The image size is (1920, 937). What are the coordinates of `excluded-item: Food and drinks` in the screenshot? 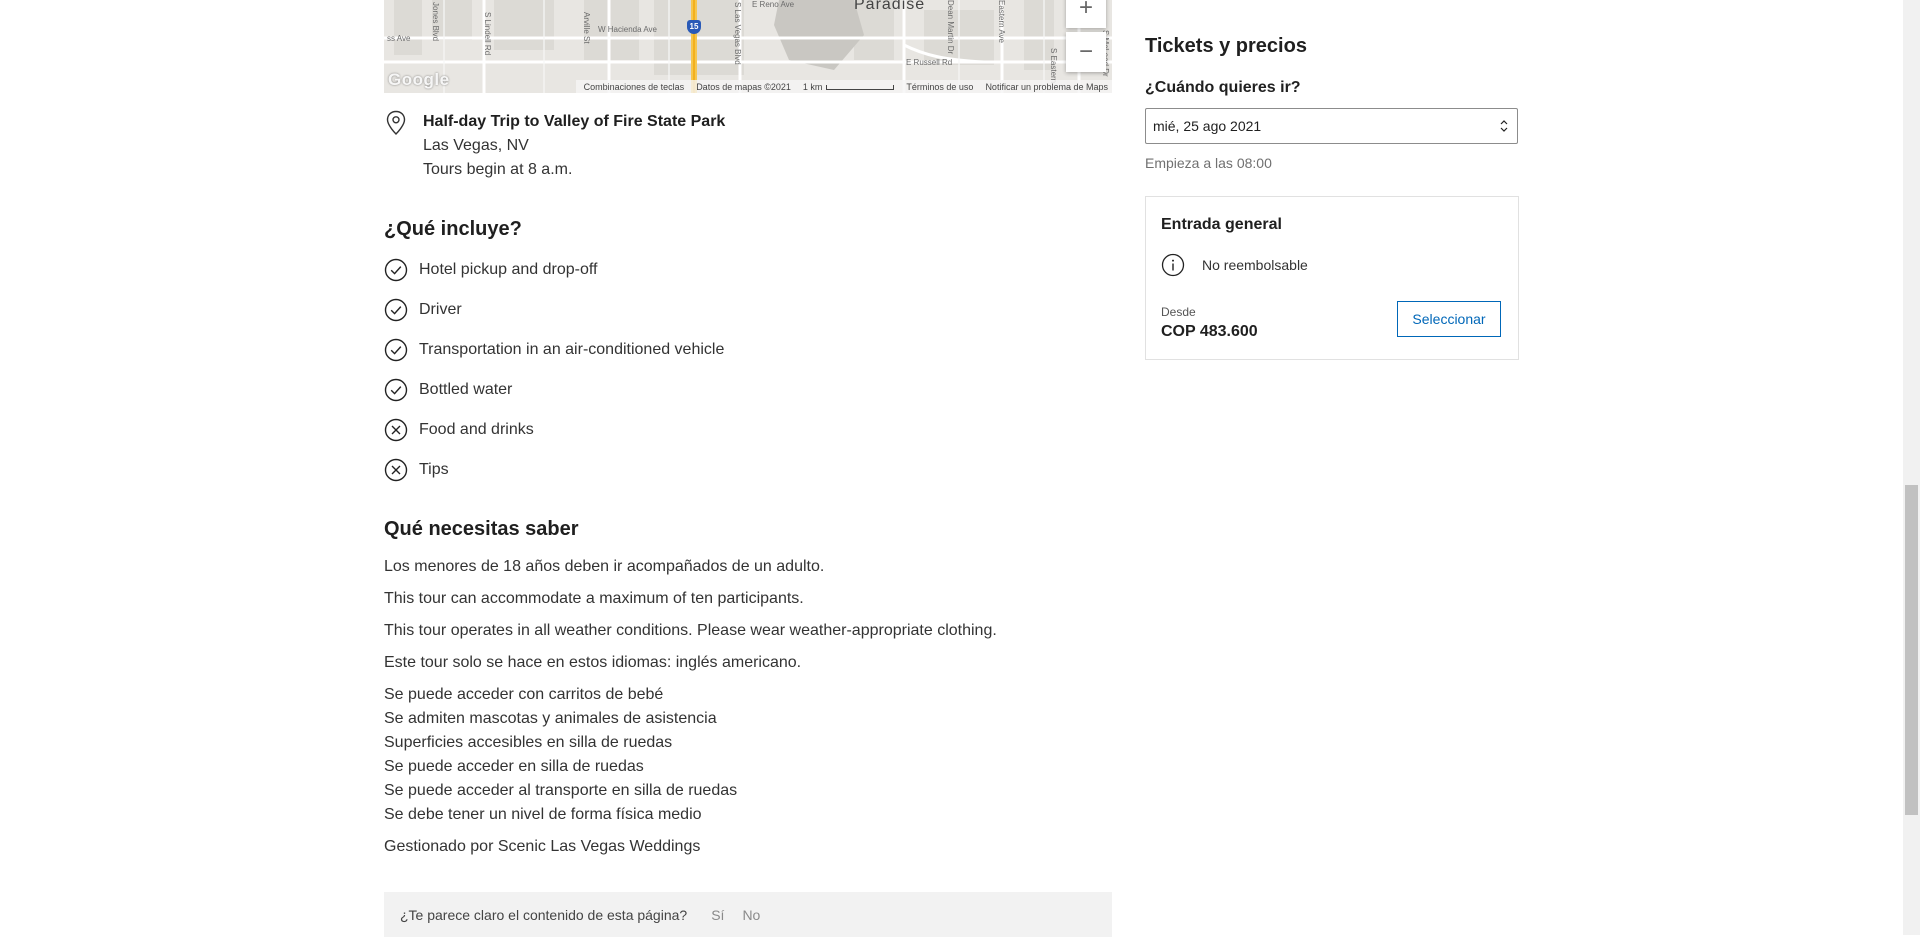 It's located at (459, 430).